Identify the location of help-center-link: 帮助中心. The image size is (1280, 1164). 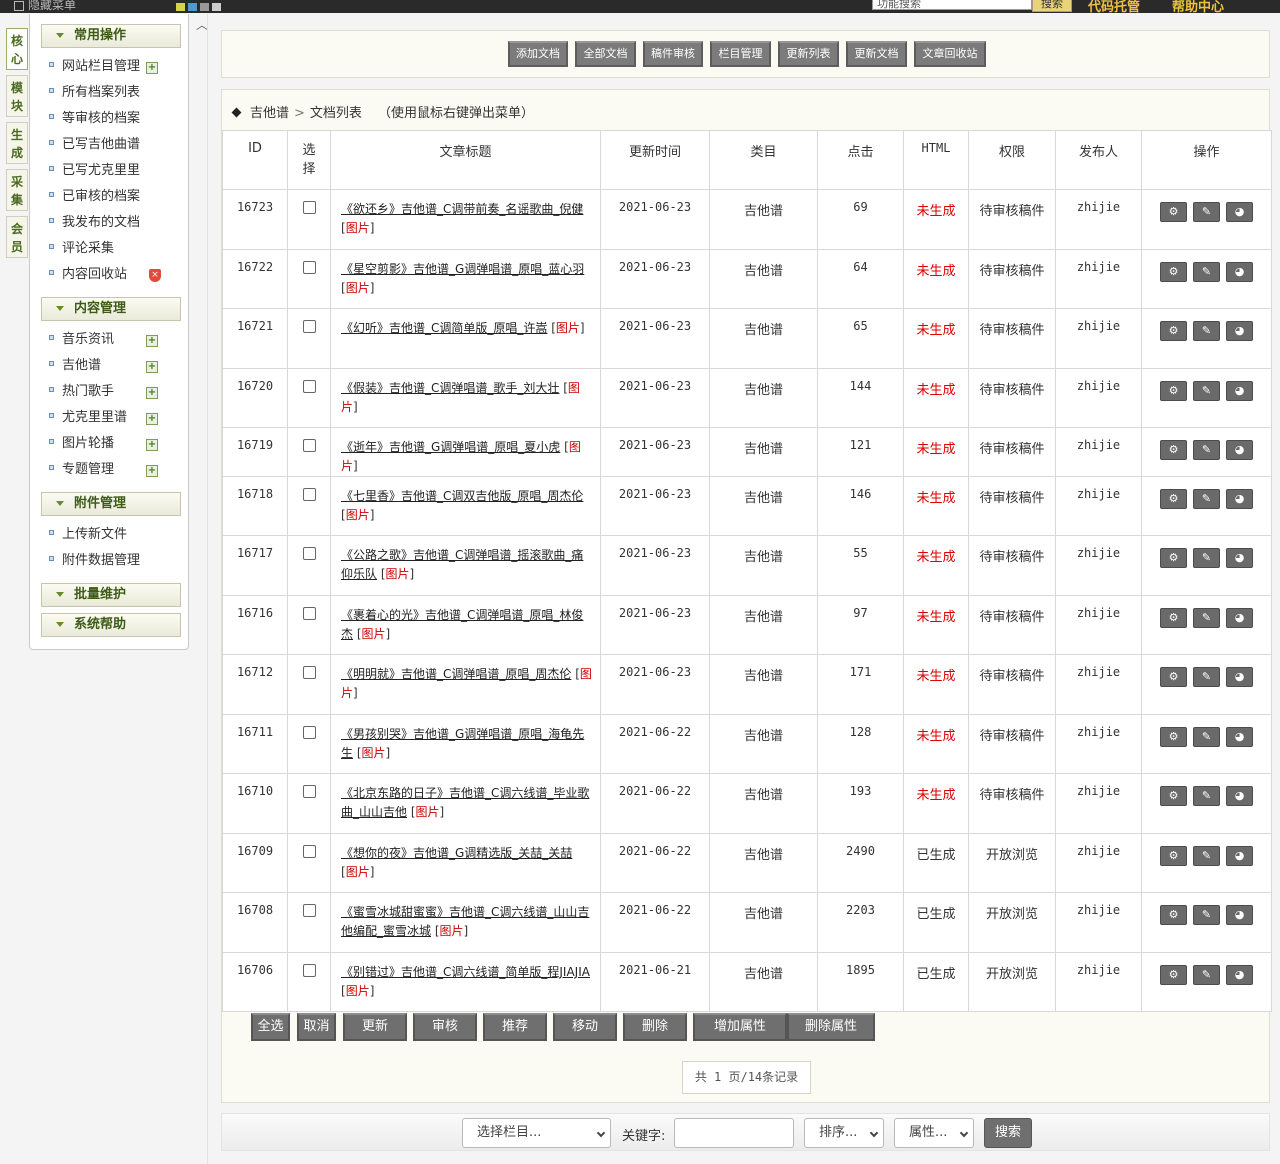
(1198, 6).